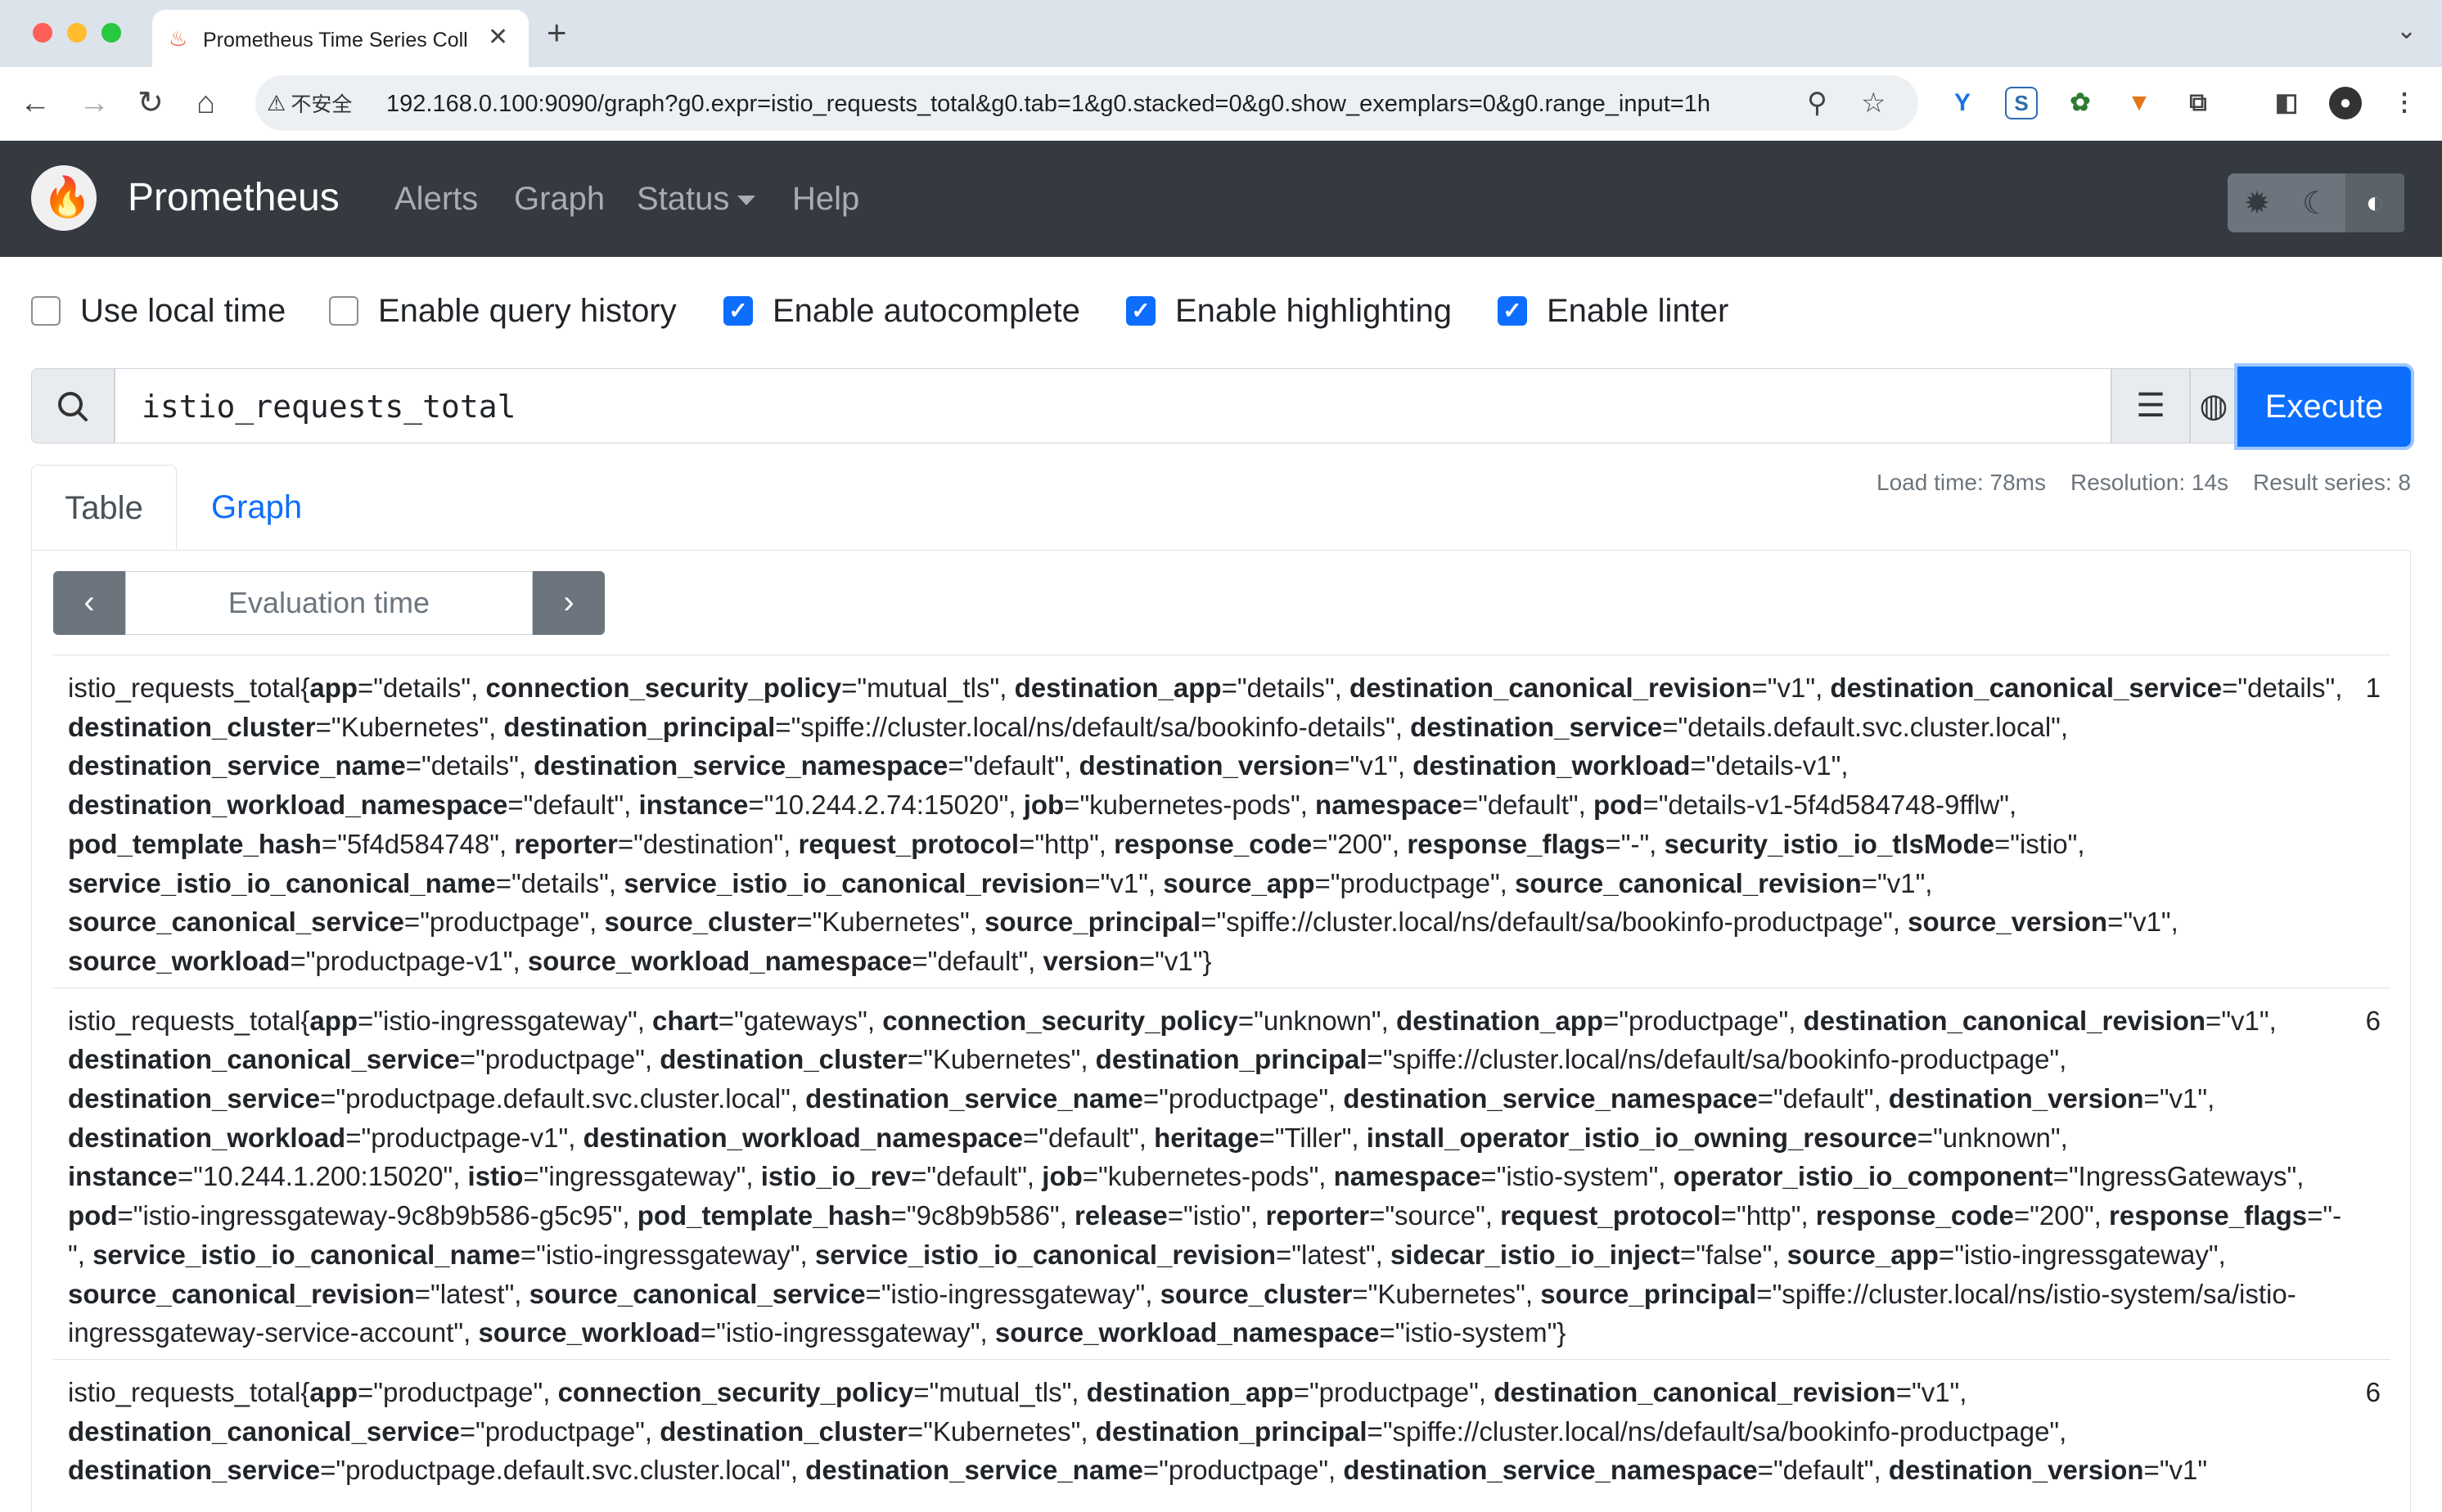  I want to click on execute-button: Execute, so click(2324, 407).